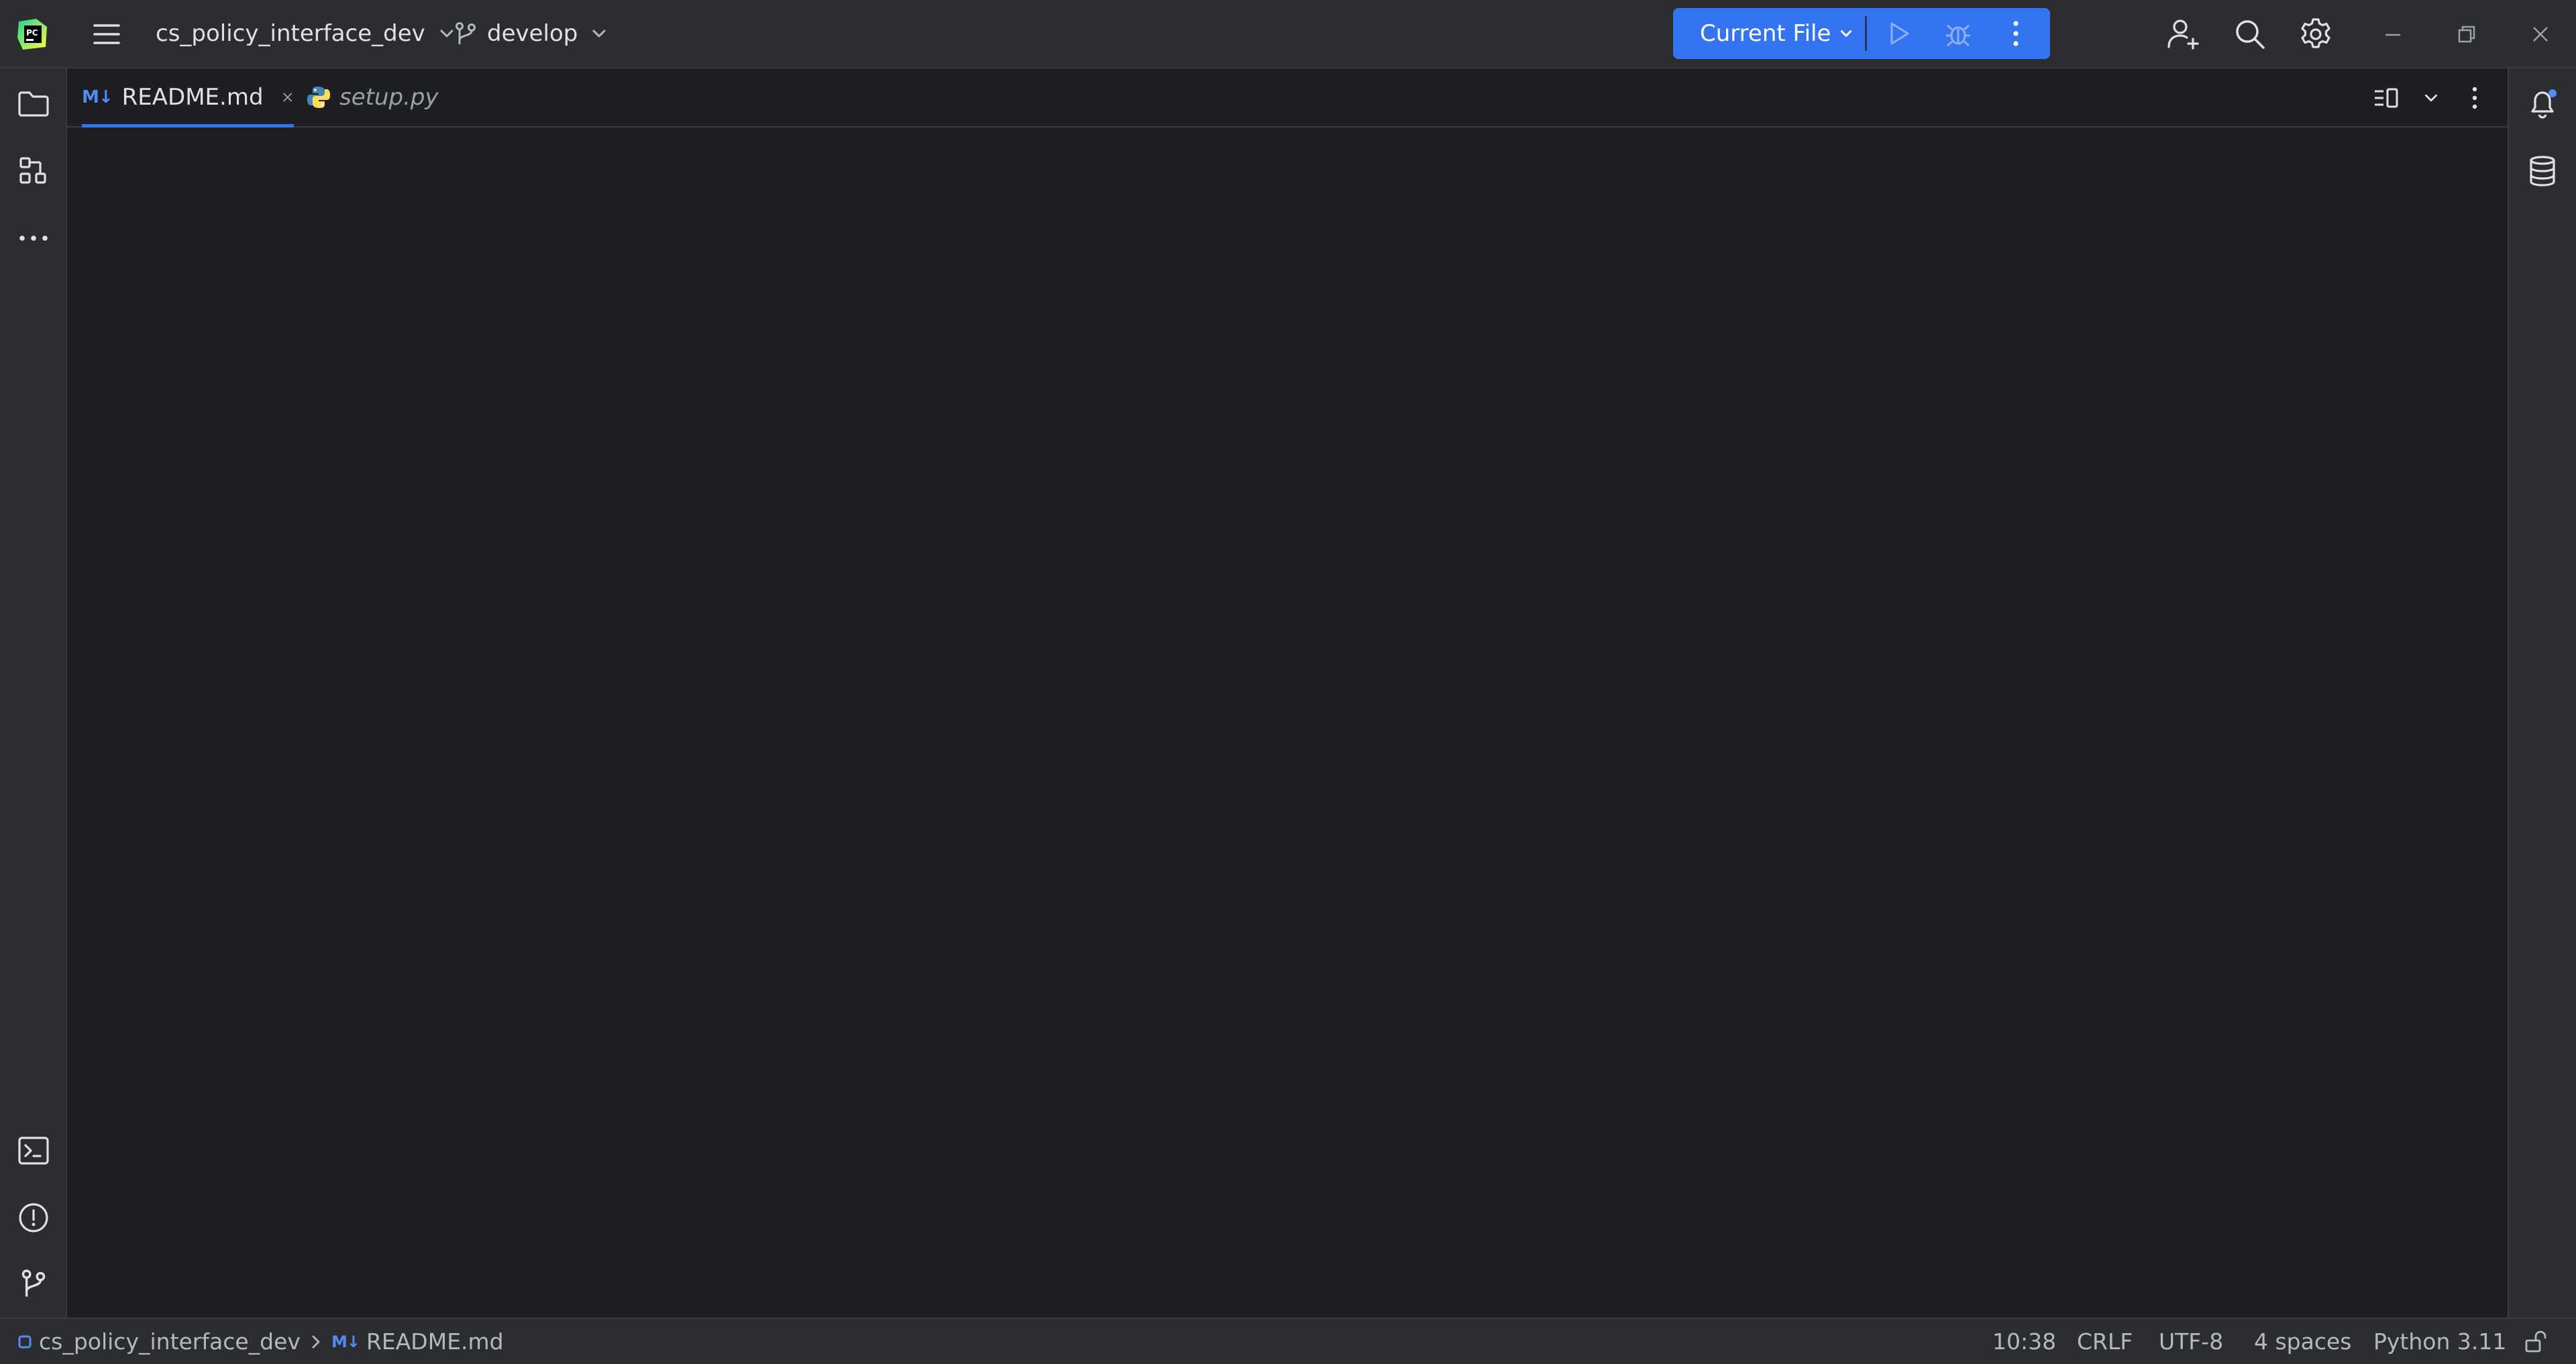 The height and width of the screenshot is (1364, 2576). What do you see at coordinates (33, 104) in the screenshot?
I see `folder-icon` at bounding box center [33, 104].